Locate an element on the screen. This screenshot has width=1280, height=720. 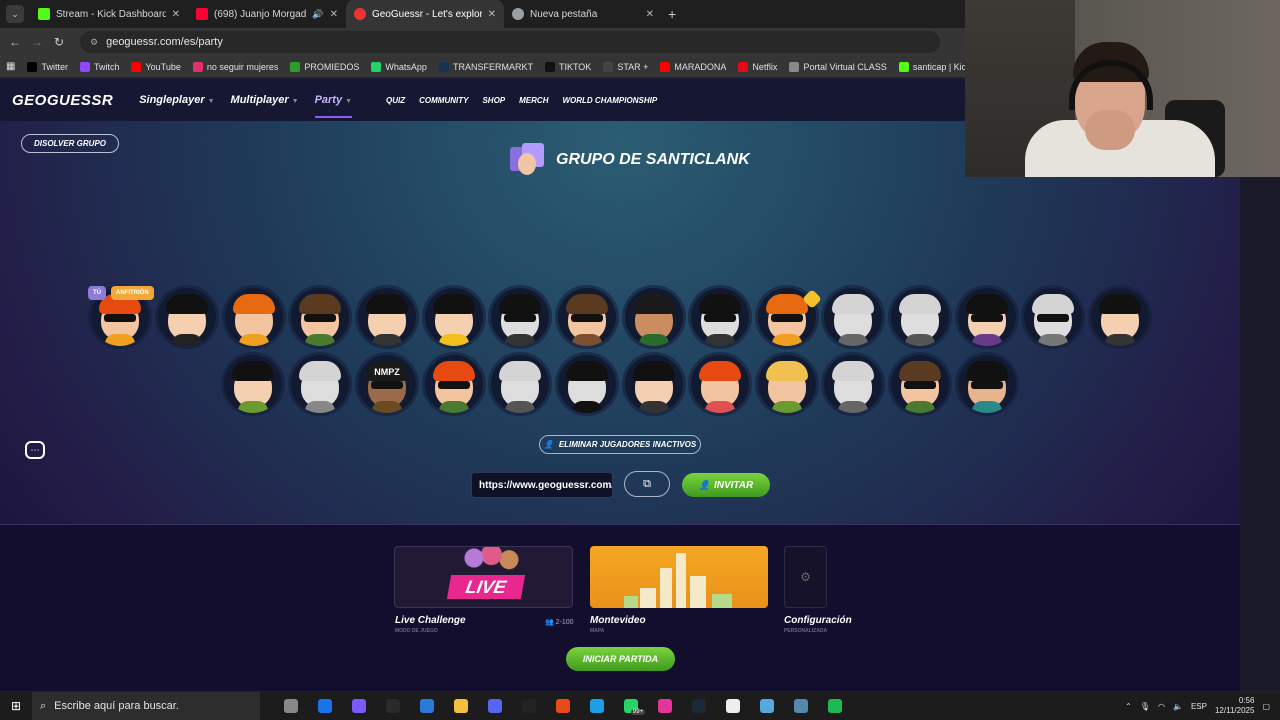
bookmark-item: PROMIEDOS is located at coordinates (324, 66).